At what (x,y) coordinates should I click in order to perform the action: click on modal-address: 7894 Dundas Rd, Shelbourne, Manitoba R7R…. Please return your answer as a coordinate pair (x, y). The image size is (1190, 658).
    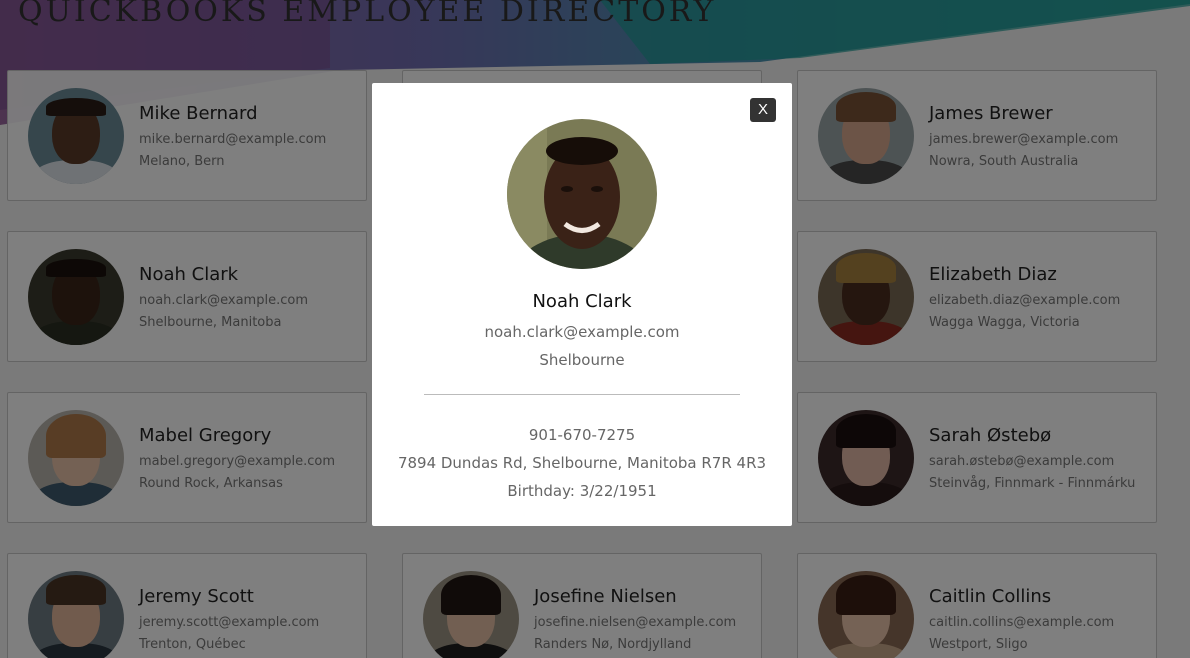
    Looking at the image, I should click on (582, 463).